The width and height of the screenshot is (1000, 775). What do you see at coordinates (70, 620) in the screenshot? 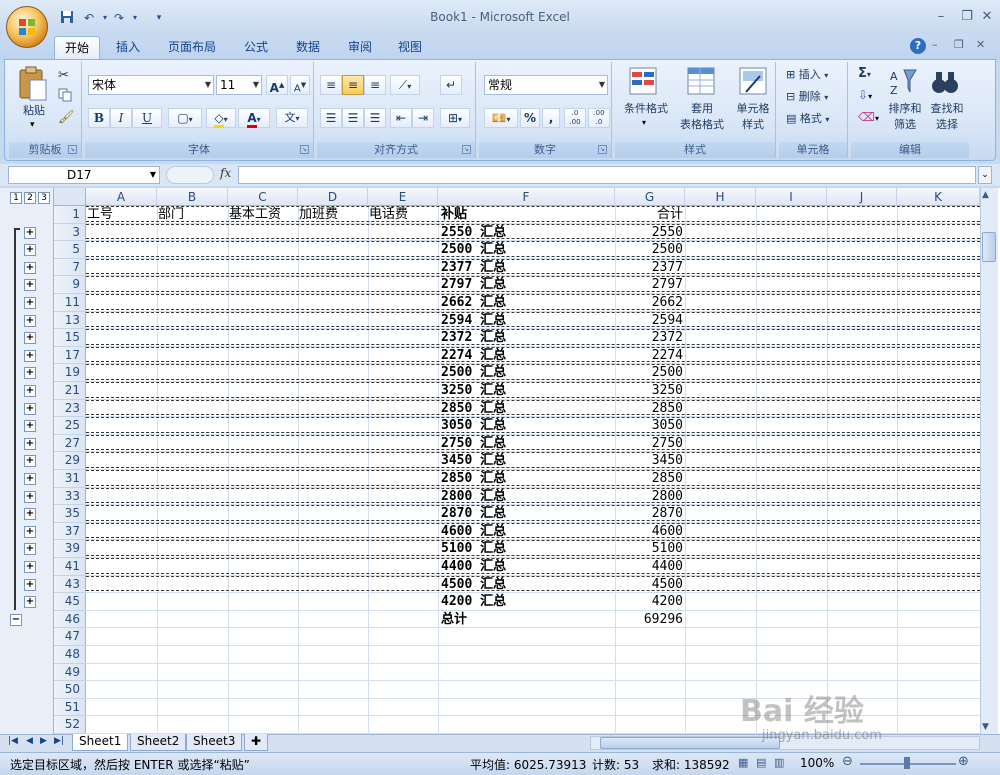
I see `row-header: 46` at bounding box center [70, 620].